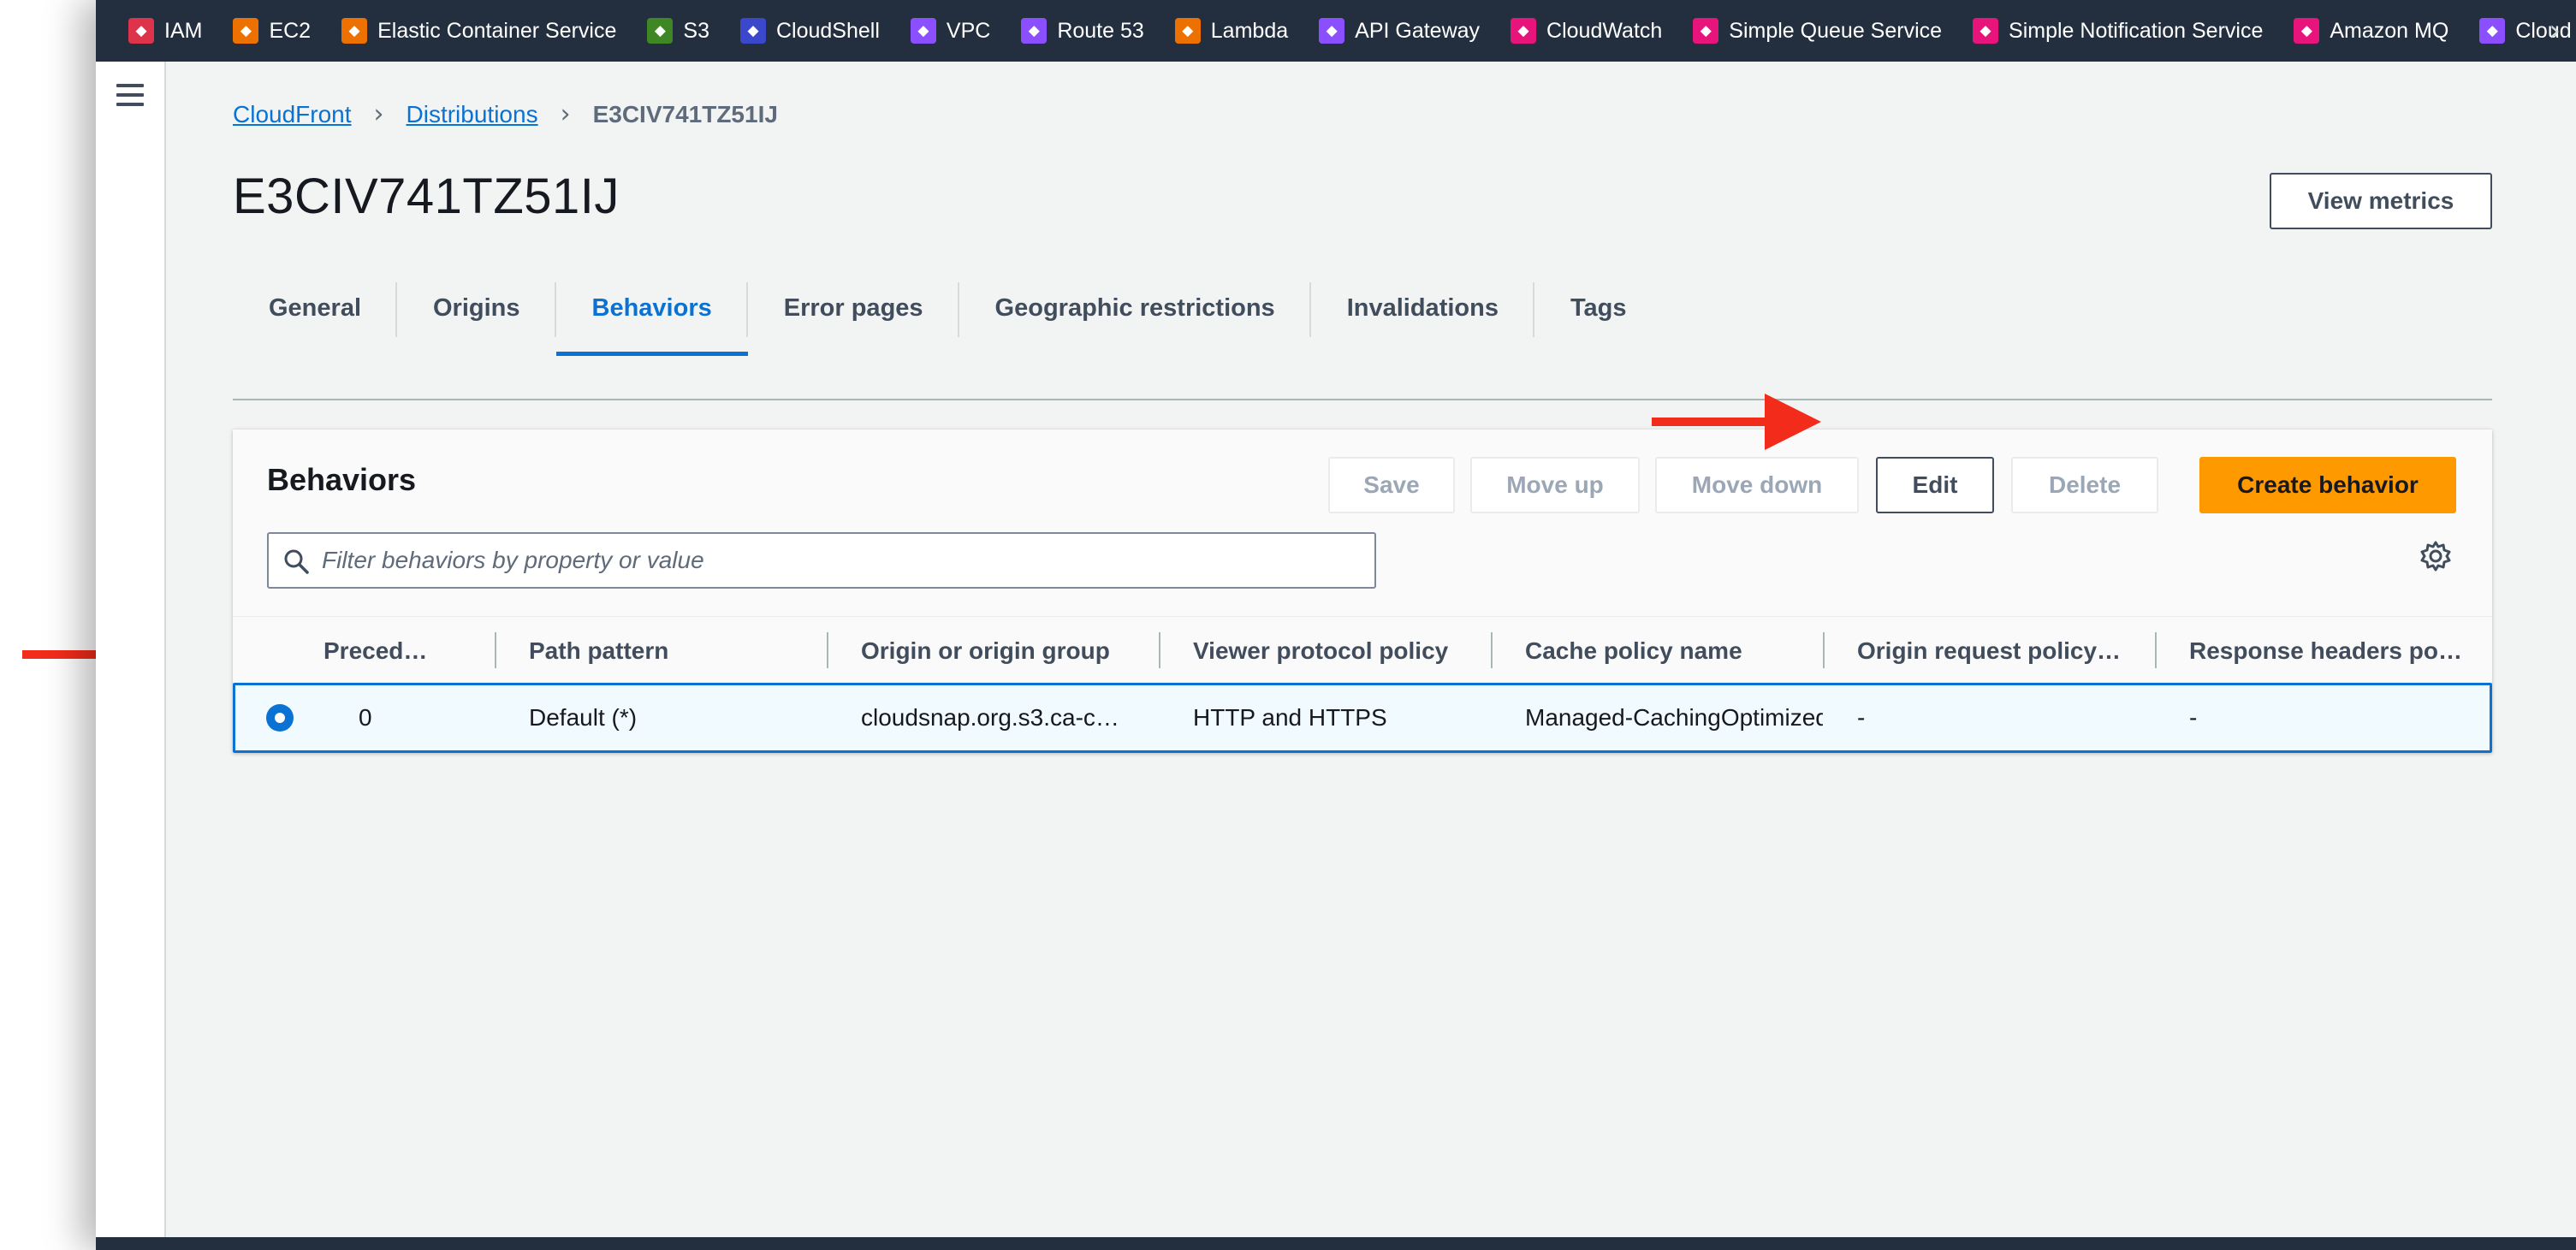  What do you see at coordinates (1935, 485) in the screenshot?
I see `edit-button: Edit` at bounding box center [1935, 485].